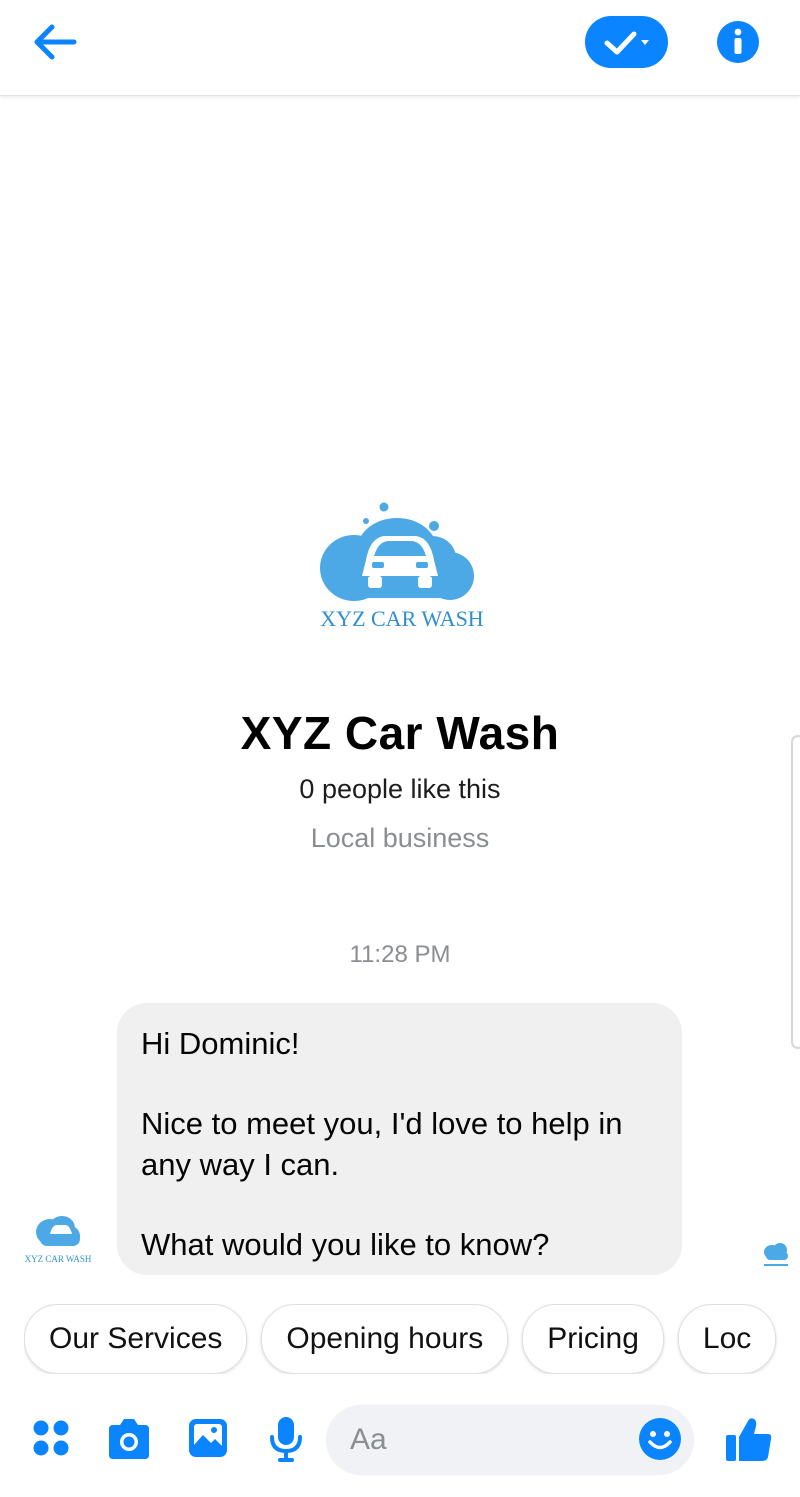 This screenshot has height=1497, width=800. I want to click on grid-icon, so click(51, 1438).